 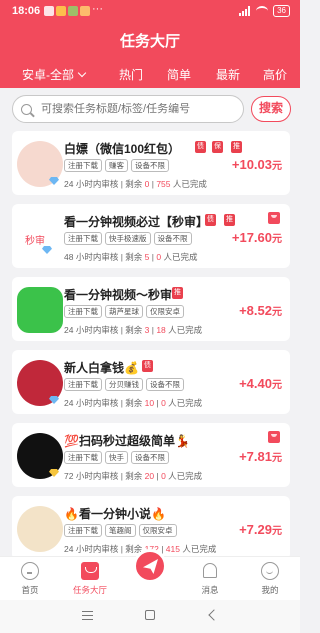 I want to click on diamond-icon, so click(x=47, y=250).